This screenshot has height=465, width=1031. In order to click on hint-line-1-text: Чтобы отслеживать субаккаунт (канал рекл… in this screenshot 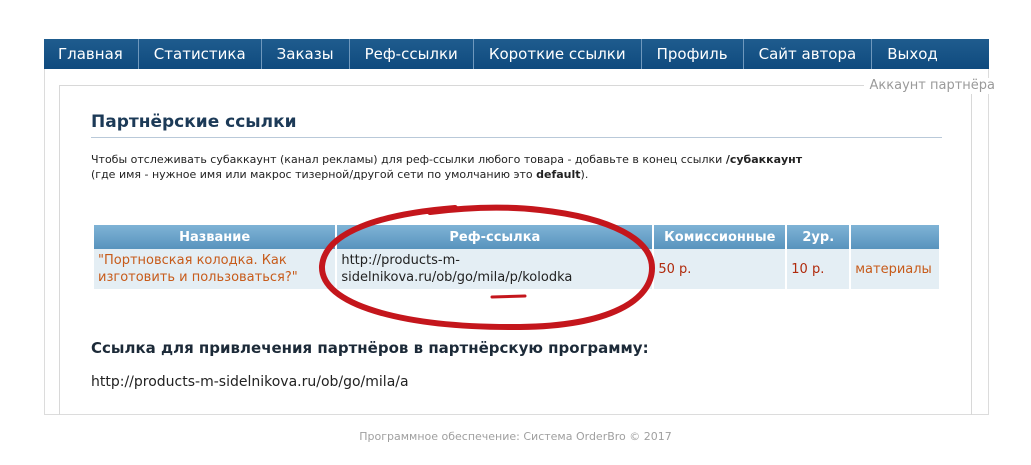, I will do `click(408, 159)`.